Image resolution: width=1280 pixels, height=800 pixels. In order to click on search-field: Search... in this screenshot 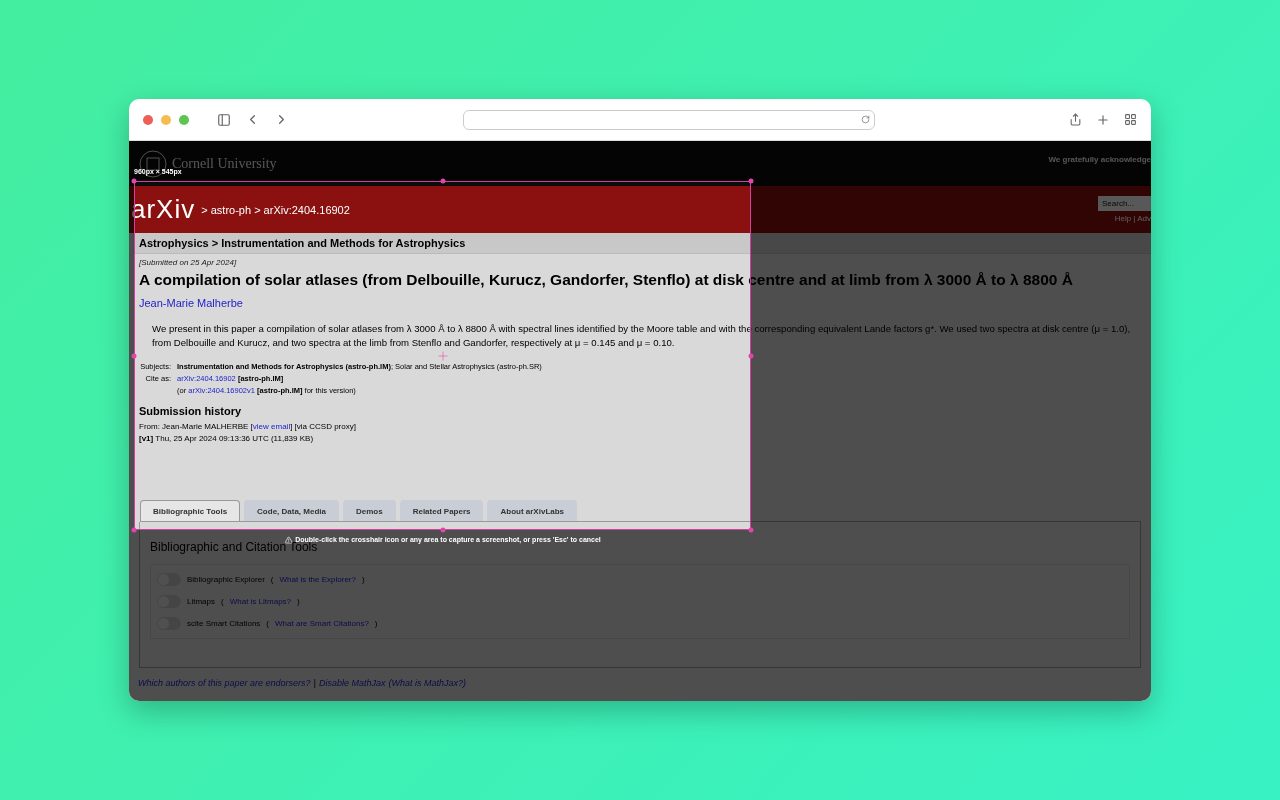, I will do `click(1124, 203)`.